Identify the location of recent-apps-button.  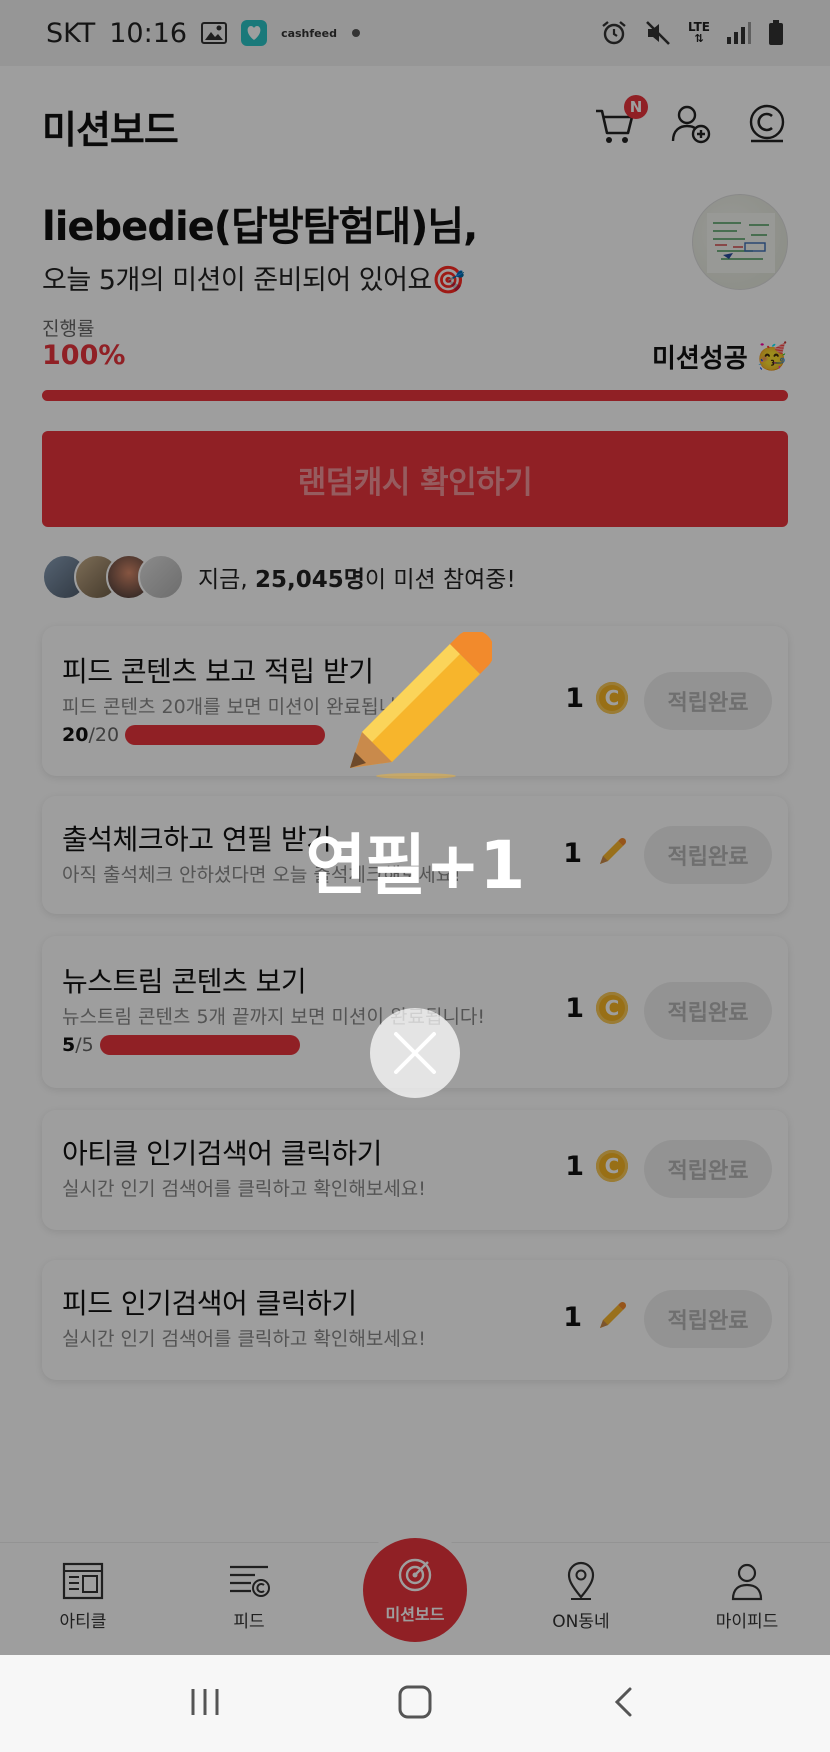
(205, 1704).